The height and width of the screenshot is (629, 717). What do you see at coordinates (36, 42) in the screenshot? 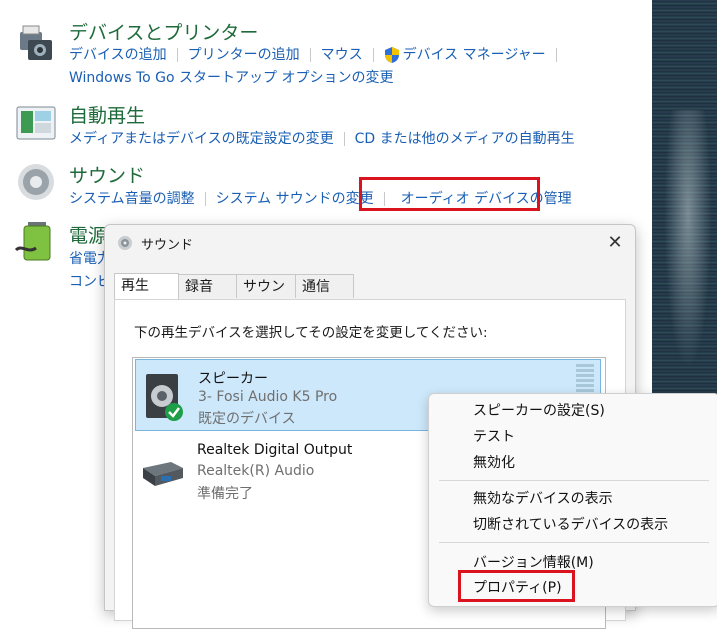
I see `printer-icon` at bounding box center [36, 42].